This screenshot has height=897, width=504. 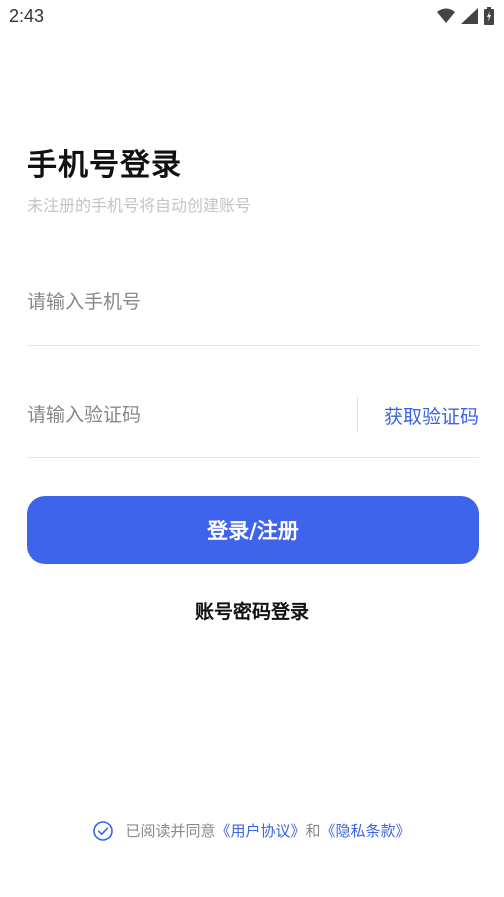 What do you see at coordinates (170, 831) in the screenshot?
I see `agreement-prefix: 已阅读并同意` at bounding box center [170, 831].